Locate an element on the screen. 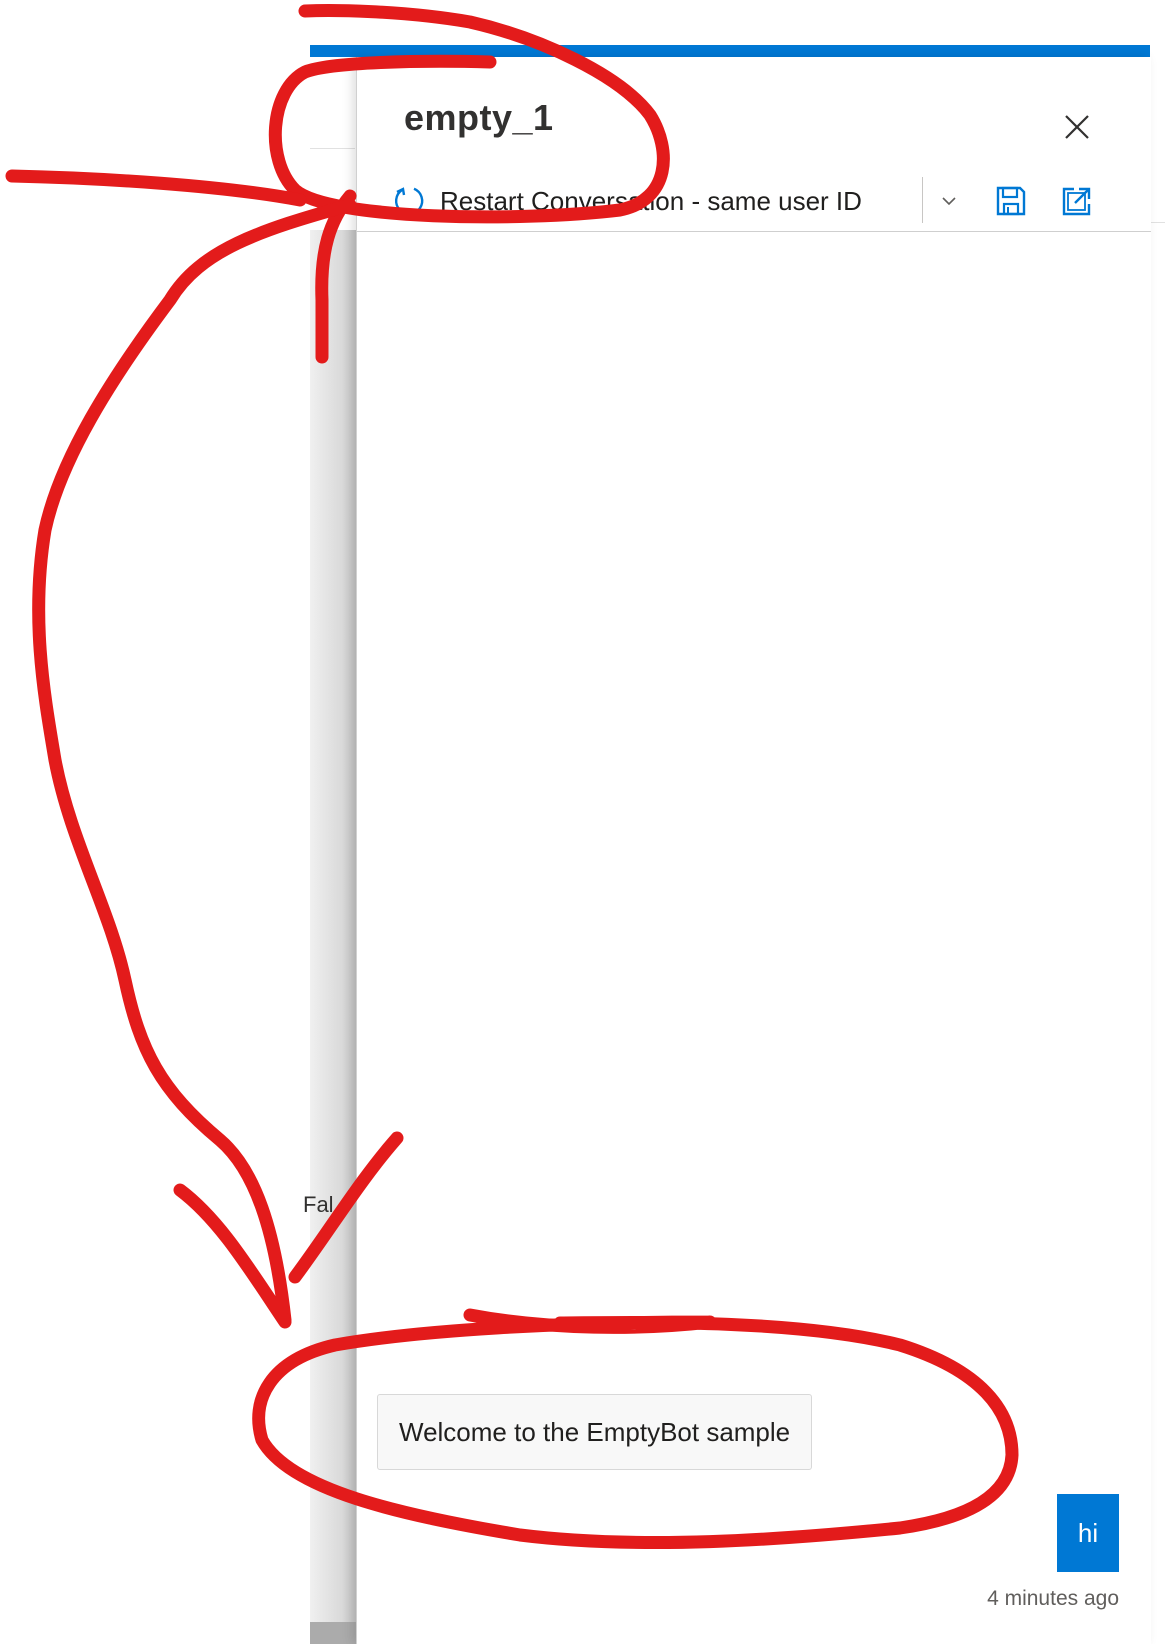 This screenshot has height=1644, width=1165. annotation-arrow-head-bottom-left is located at coordinates (232, 1256).